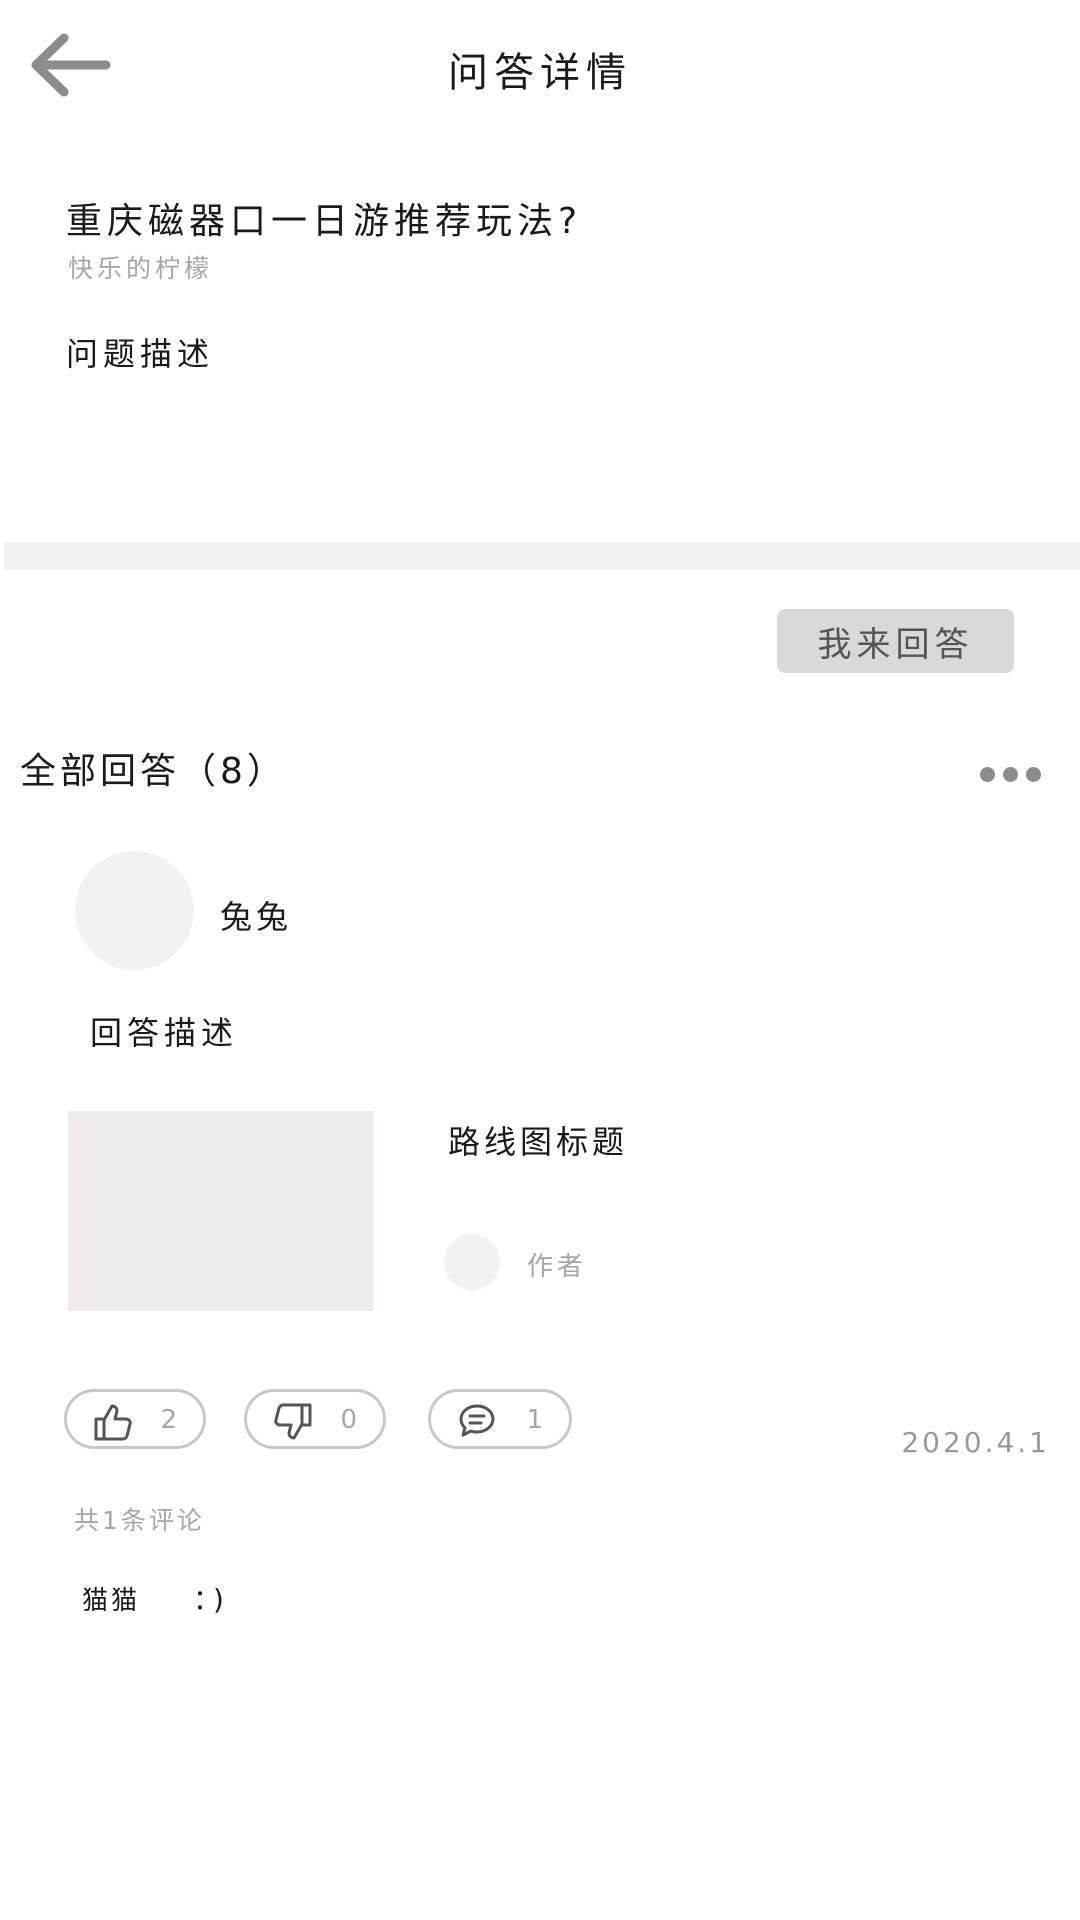 Image resolution: width=1080 pixels, height=1920 pixels. Describe the element at coordinates (348, 1420) in the screenshot. I see `dislike-count: 0` at that location.